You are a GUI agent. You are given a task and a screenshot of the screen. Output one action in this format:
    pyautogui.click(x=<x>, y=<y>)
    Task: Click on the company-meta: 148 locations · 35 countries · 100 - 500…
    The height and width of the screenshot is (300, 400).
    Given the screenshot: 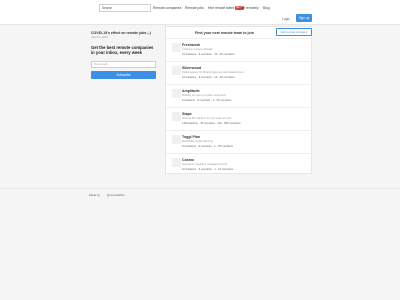 What is the action you would take?
    pyautogui.click(x=211, y=123)
    